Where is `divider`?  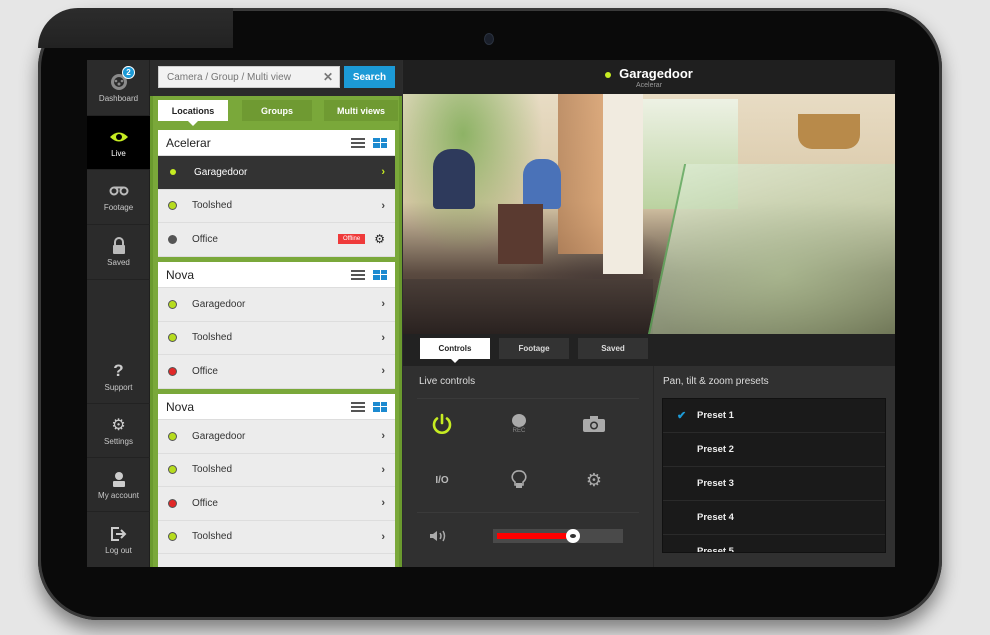
divider is located at coordinates (528, 398).